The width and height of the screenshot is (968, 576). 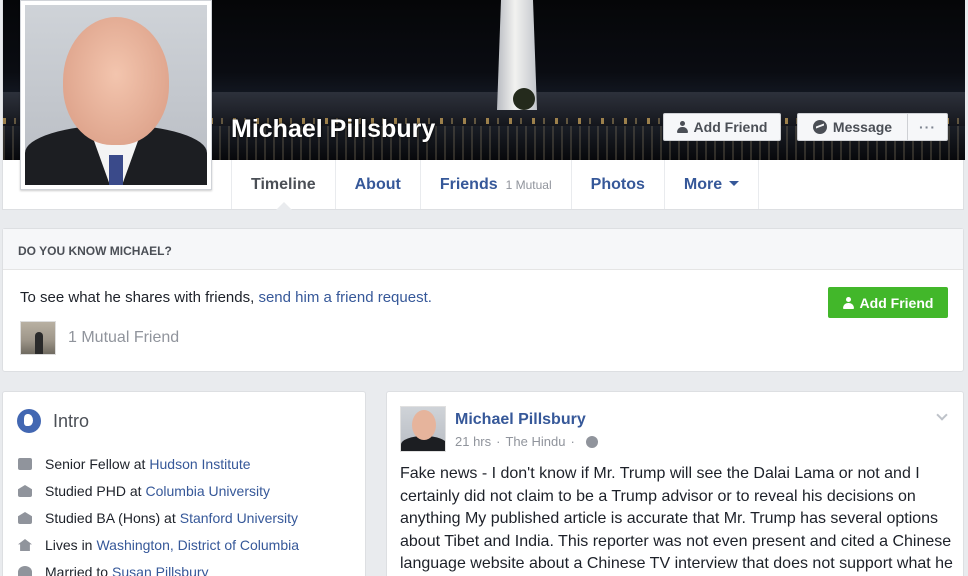 What do you see at coordinates (116, 95) in the screenshot?
I see `profile-picture` at bounding box center [116, 95].